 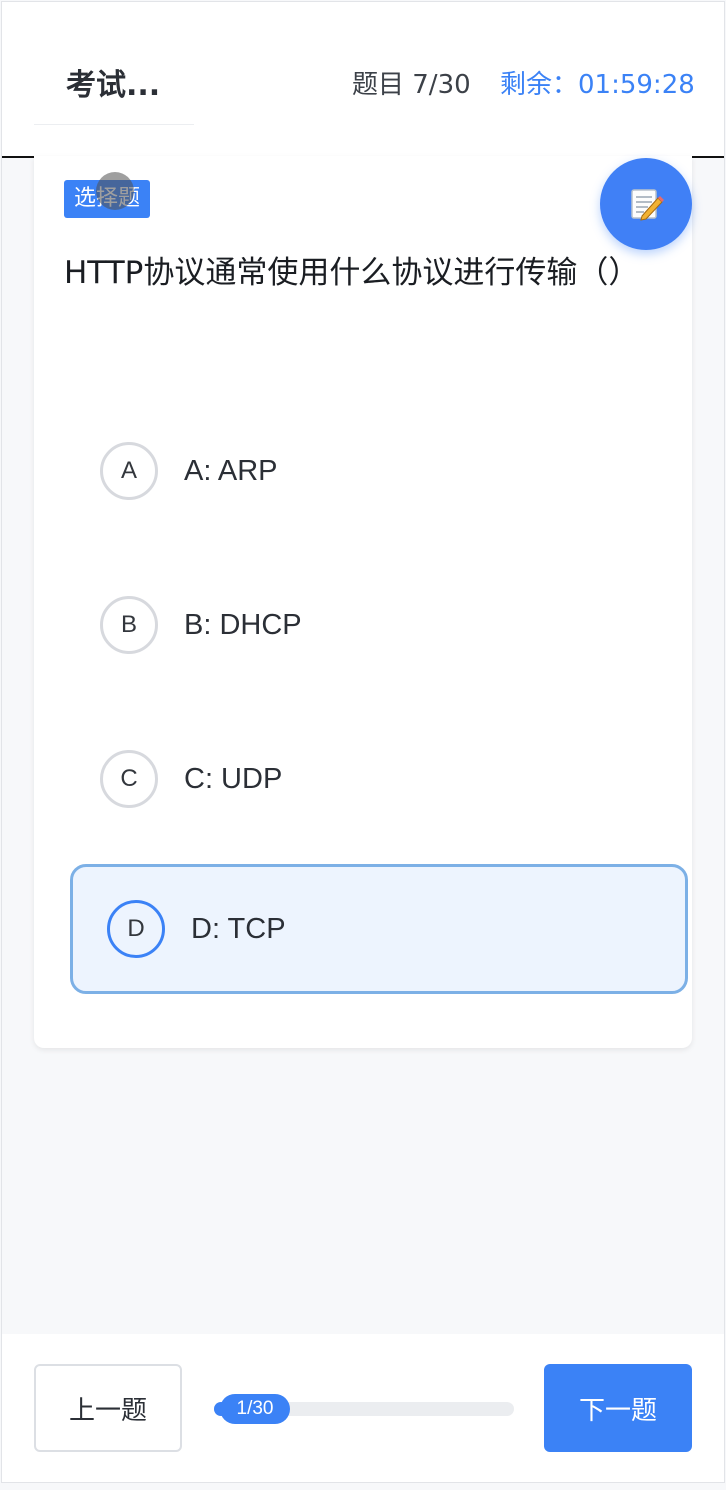 I want to click on touch-indicator, so click(x=115, y=191).